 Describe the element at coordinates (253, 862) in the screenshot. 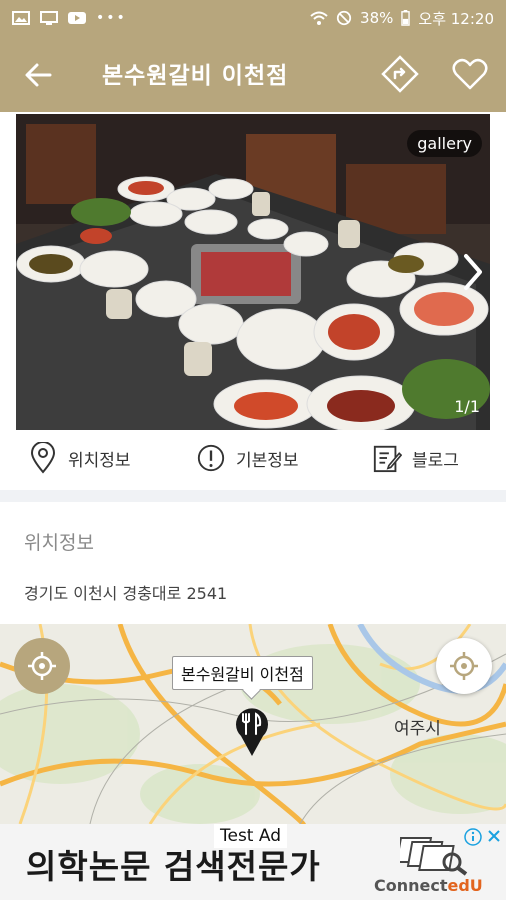

I see `ad-banner: 의학논문 검색전문가 Test Ad ConnectedU` at that location.